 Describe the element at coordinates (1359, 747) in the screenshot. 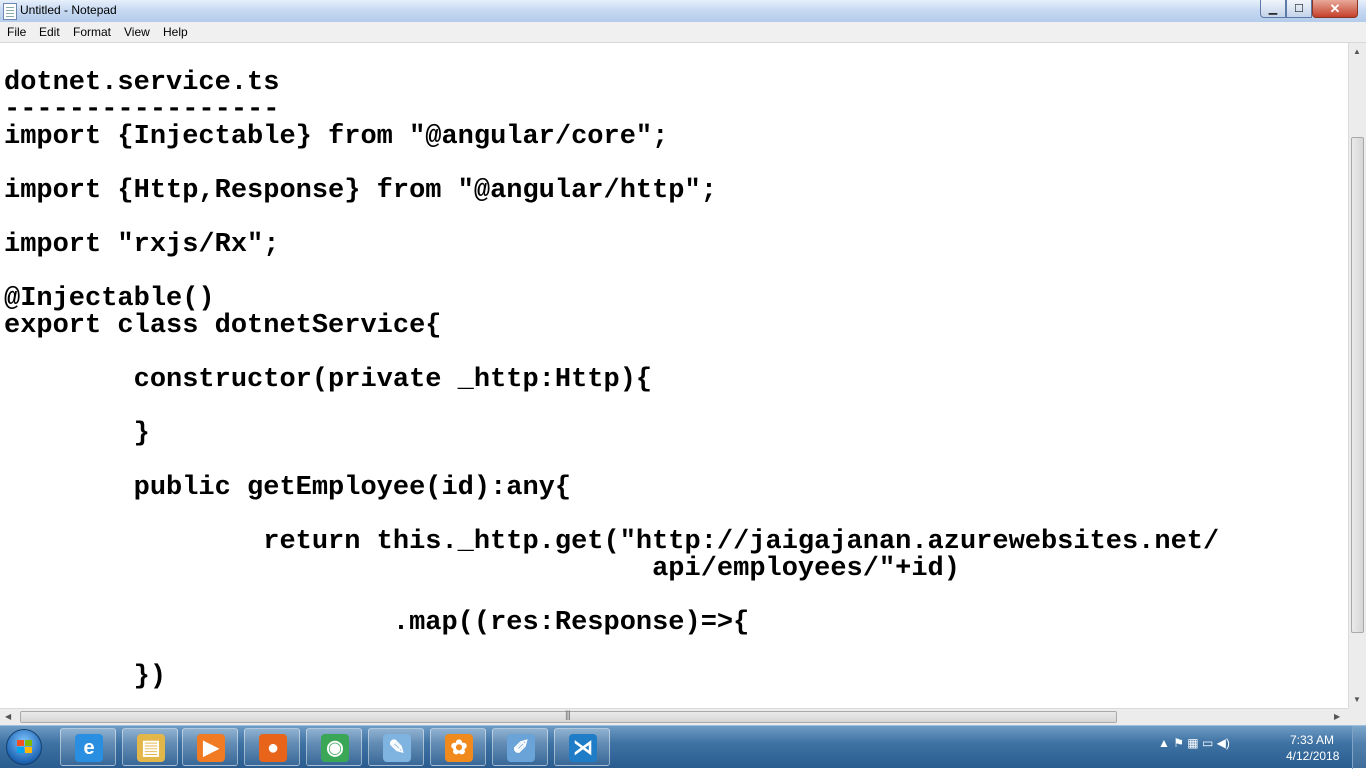

I see `show-desktop-button` at that location.